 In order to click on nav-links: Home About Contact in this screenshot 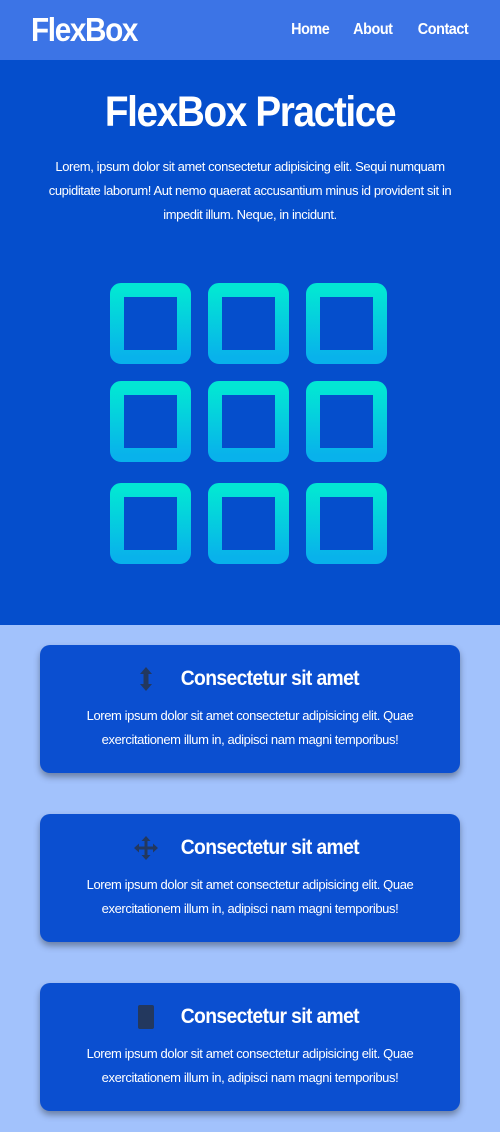, I will do `click(380, 30)`.